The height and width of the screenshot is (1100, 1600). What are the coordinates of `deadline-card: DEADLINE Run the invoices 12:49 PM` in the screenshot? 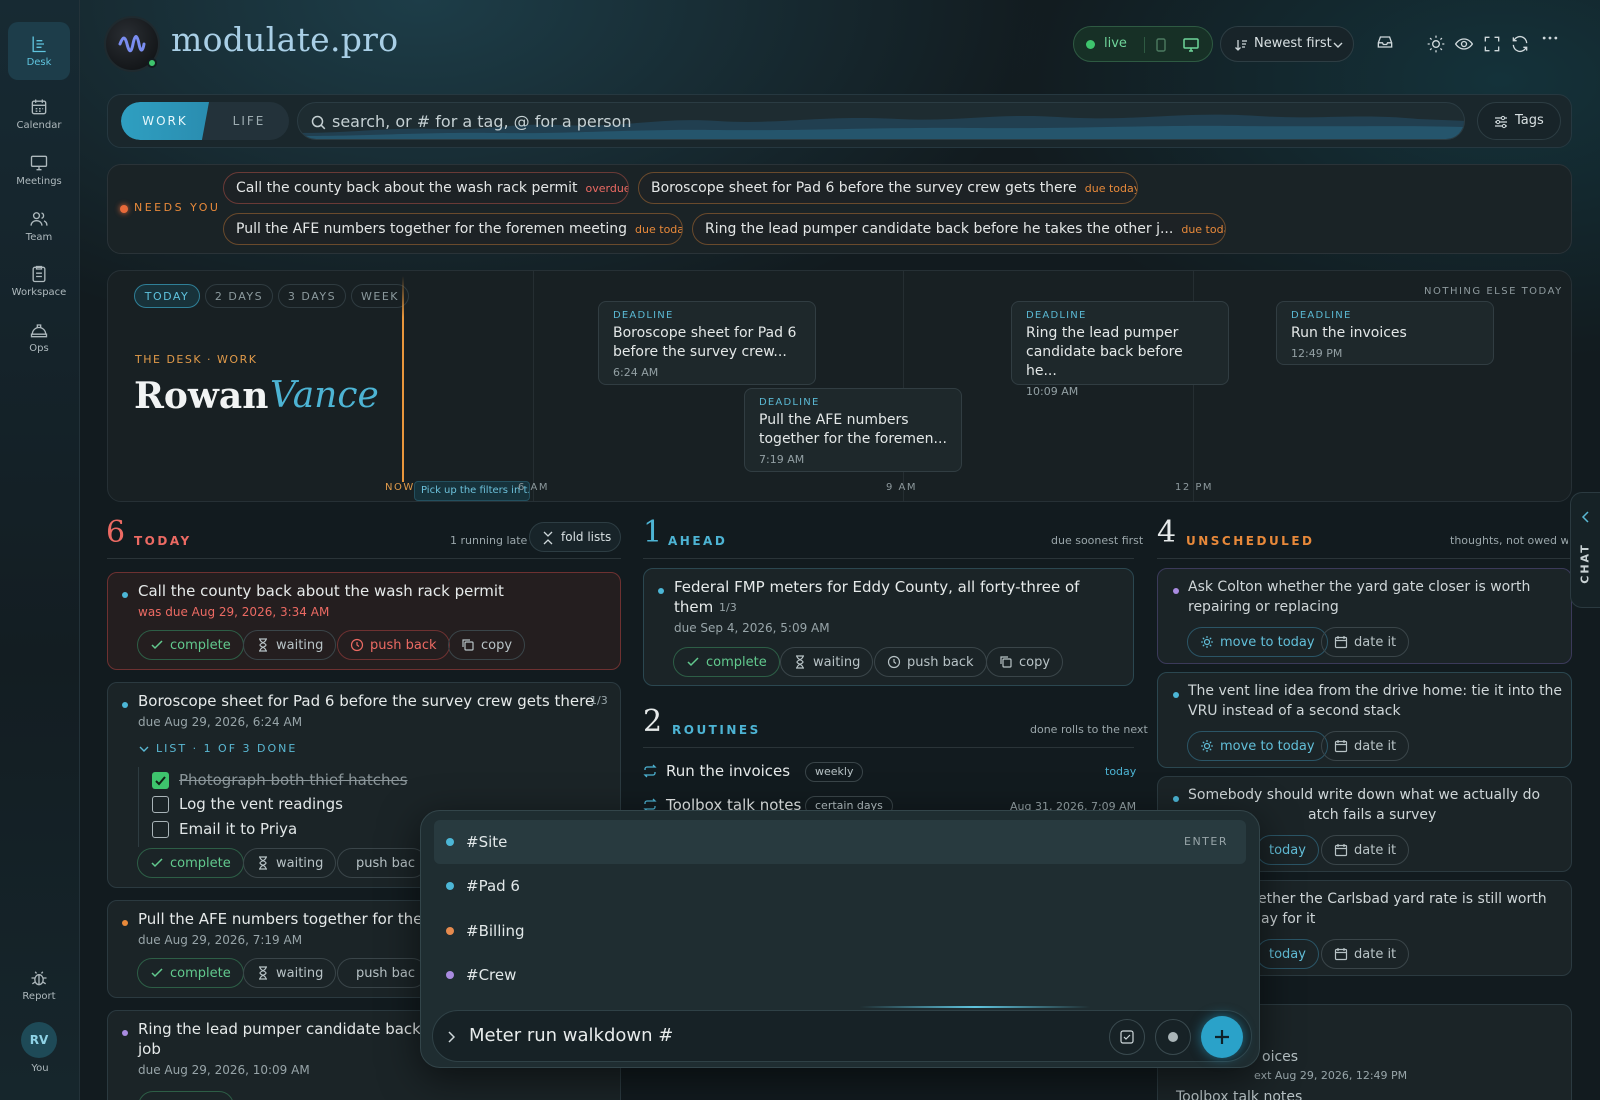 It's located at (1385, 333).